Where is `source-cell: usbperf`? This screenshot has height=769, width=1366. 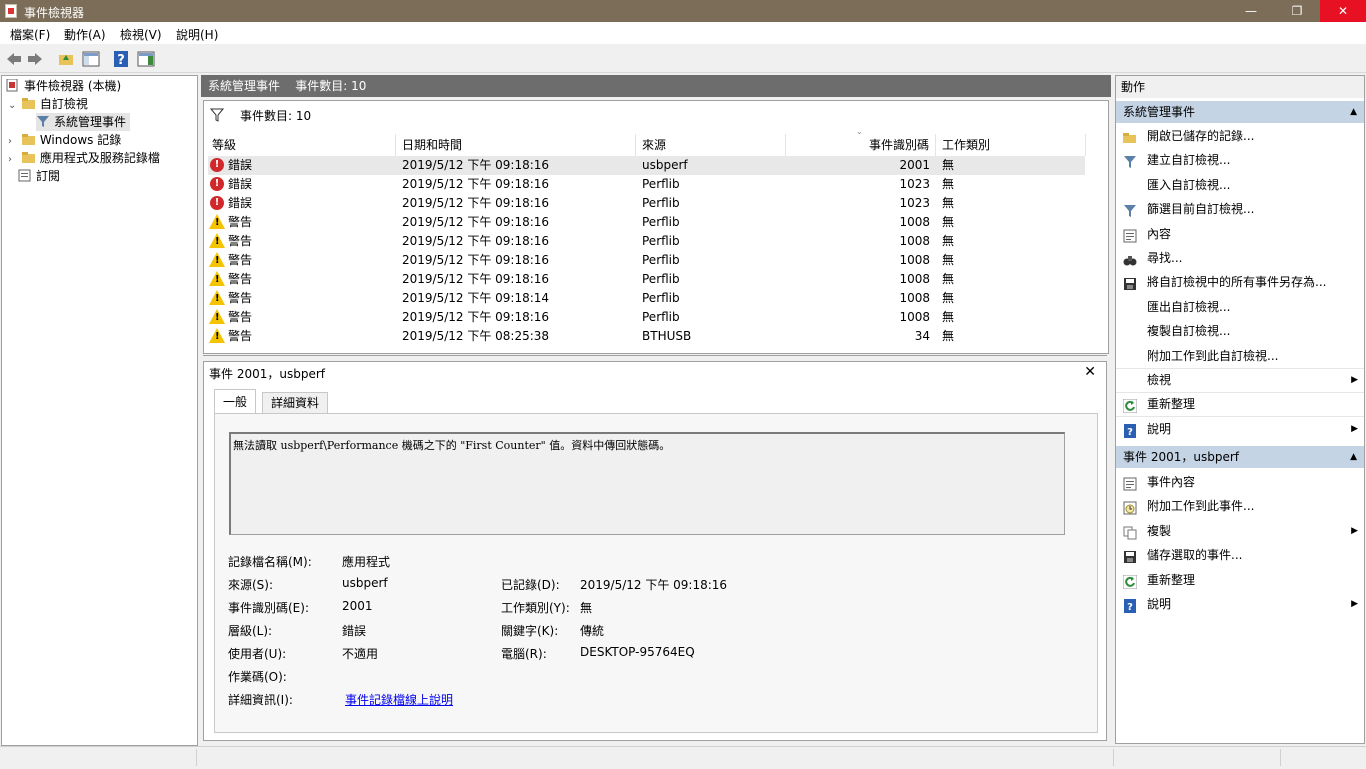 source-cell: usbperf is located at coordinates (665, 165).